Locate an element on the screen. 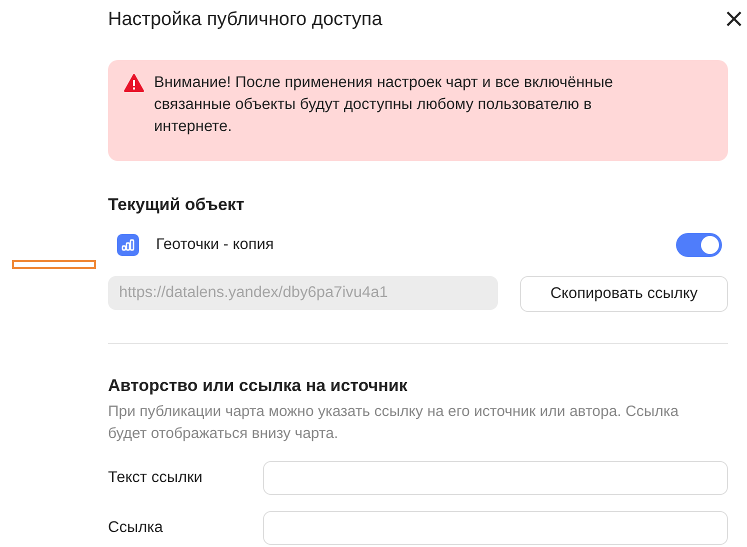 This screenshot has width=747, height=547. object-name: Геоточки - копия is located at coordinates (215, 245).